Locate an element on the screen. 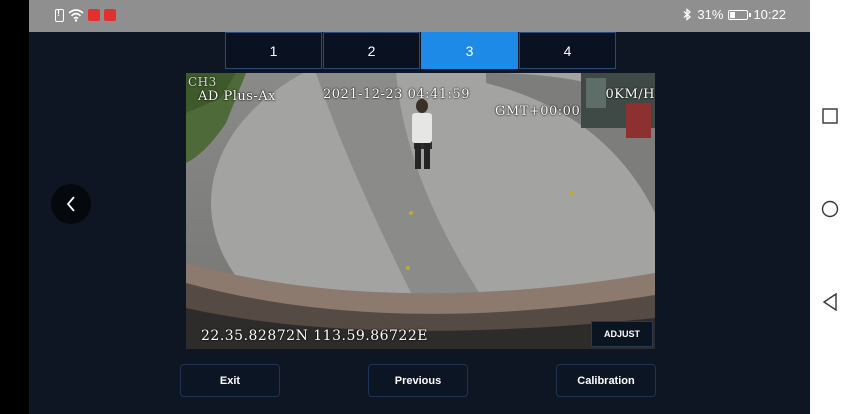  chevron-left-icon is located at coordinates (70, 204).